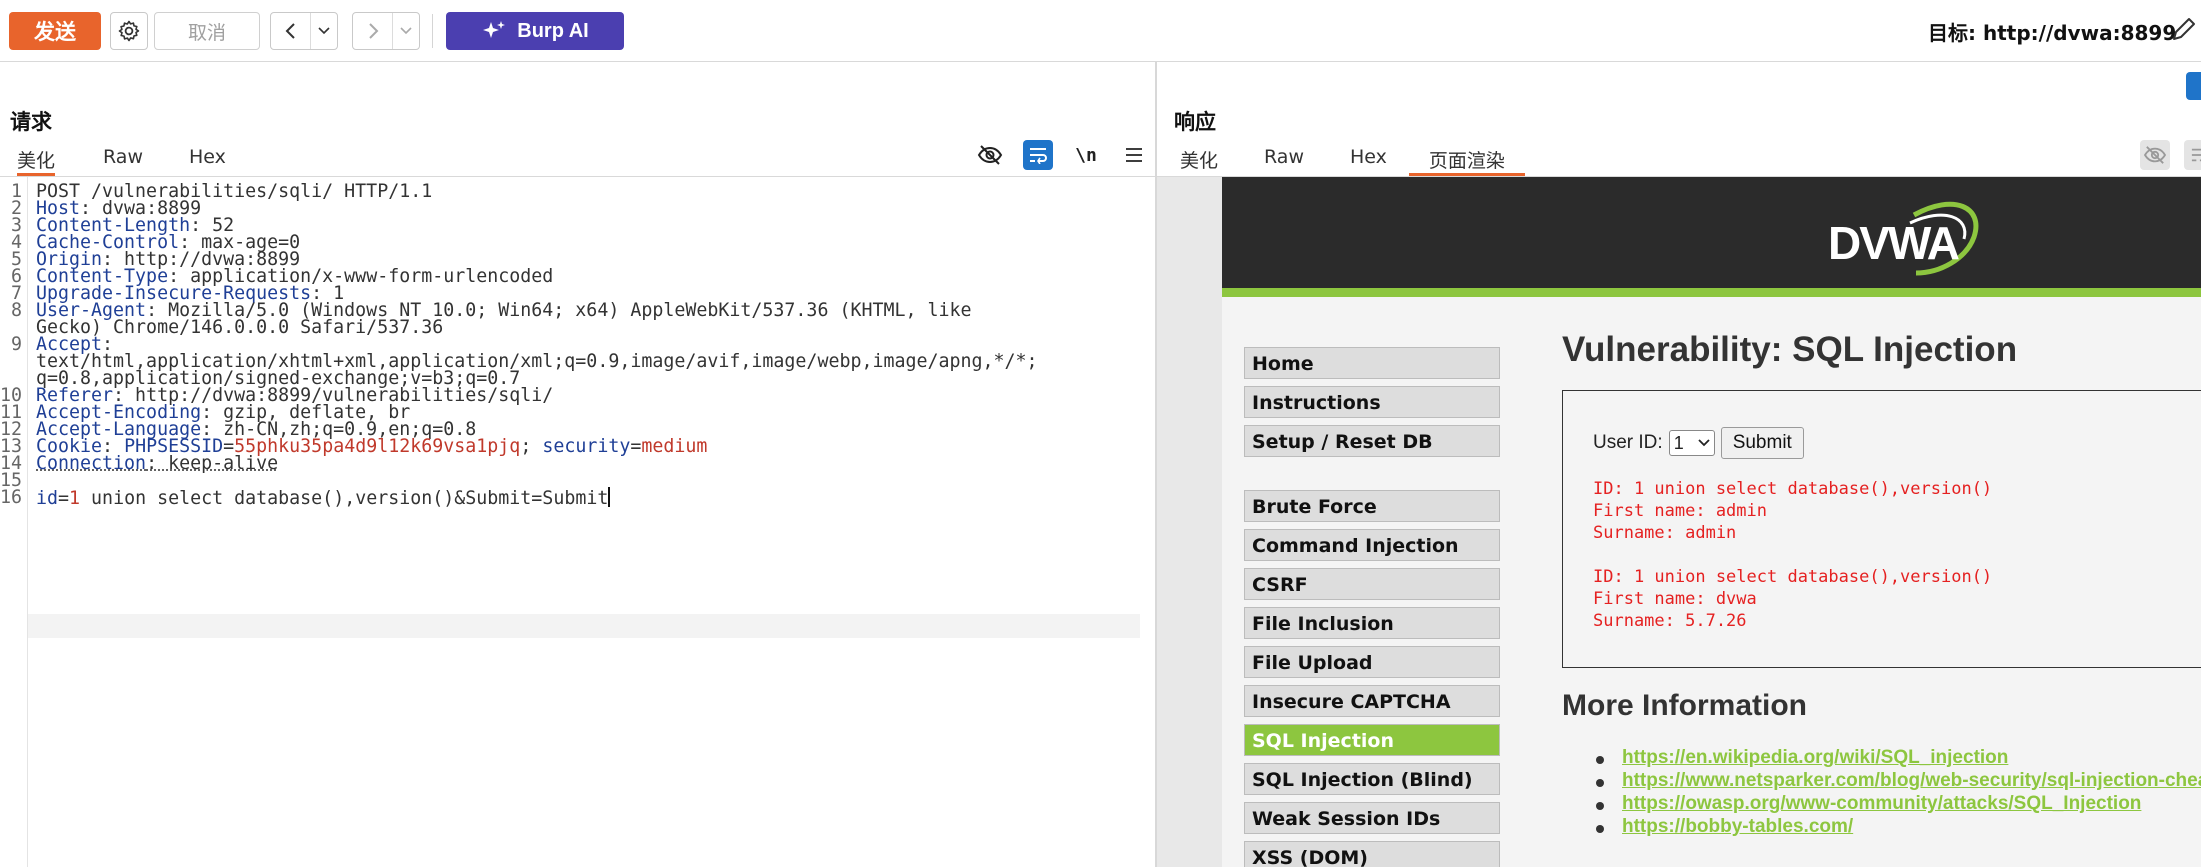  What do you see at coordinates (609, 497) in the screenshot?
I see `text-caret` at bounding box center [609, 497].